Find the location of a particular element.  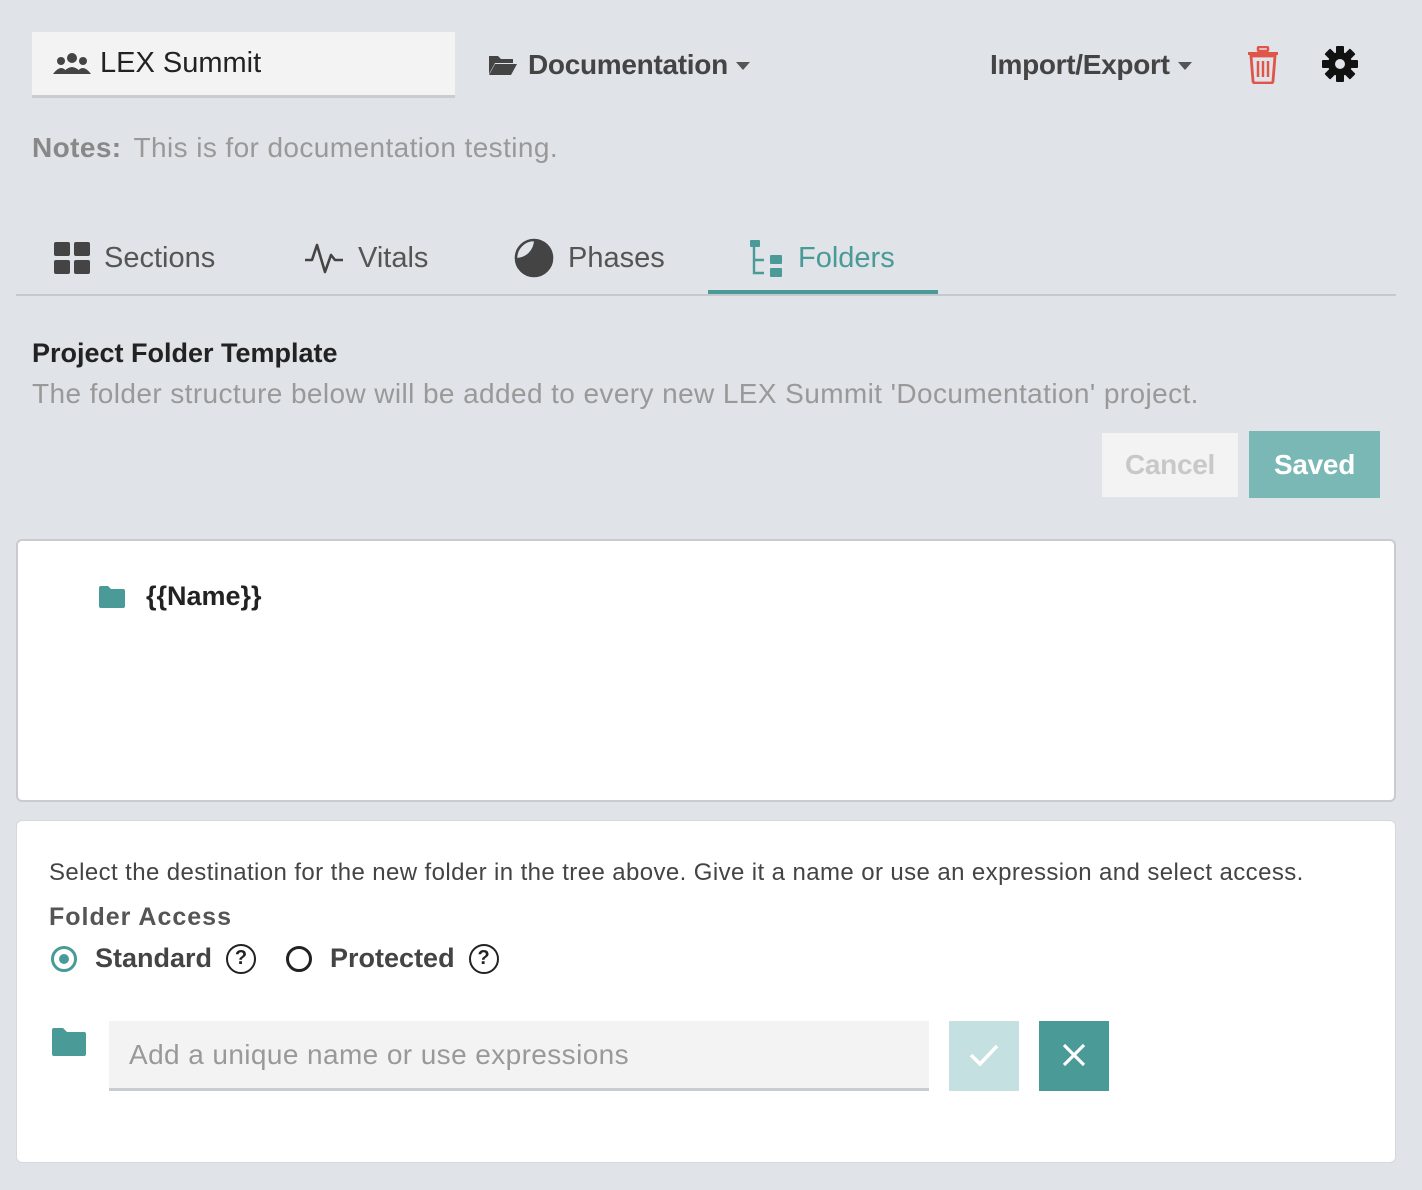

tab-sections: Sections is located at coordinates (134, 258).